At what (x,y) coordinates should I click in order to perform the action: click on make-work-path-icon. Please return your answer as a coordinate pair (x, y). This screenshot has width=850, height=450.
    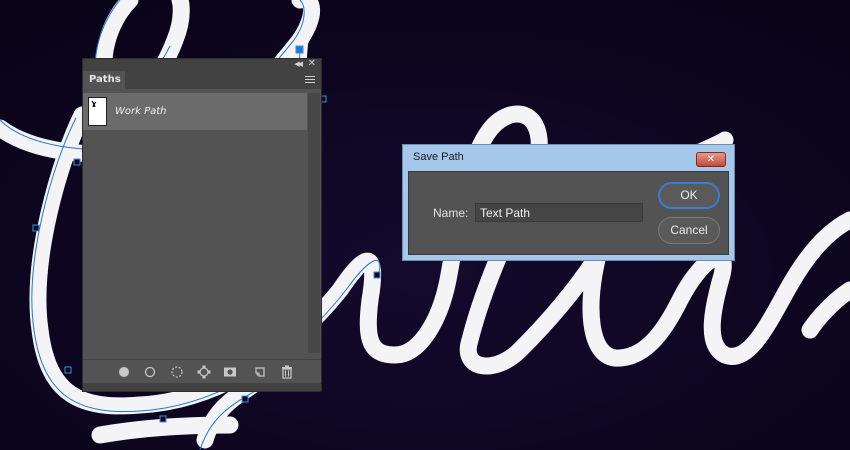
    Looking at the image, I should click on (204, 372).